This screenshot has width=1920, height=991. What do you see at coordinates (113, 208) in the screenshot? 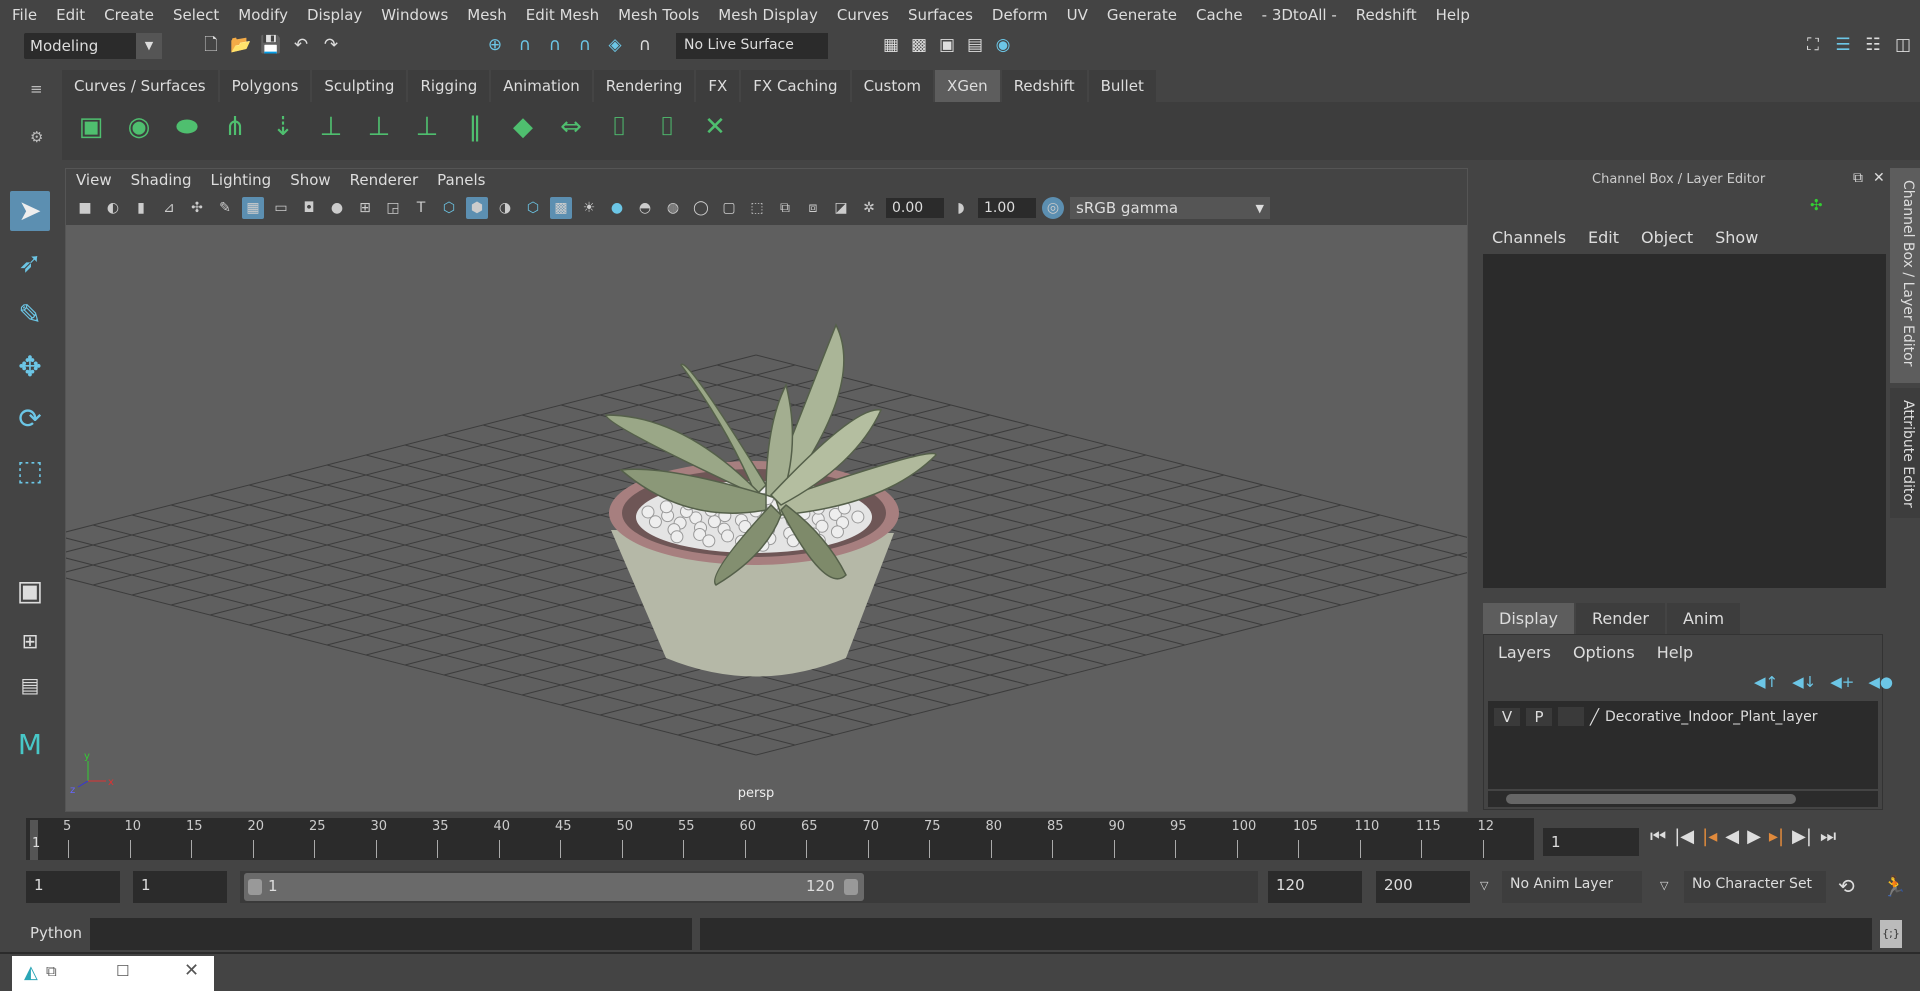
I see `camera-attr-icon: ◐` at bounding box center [113, 208].